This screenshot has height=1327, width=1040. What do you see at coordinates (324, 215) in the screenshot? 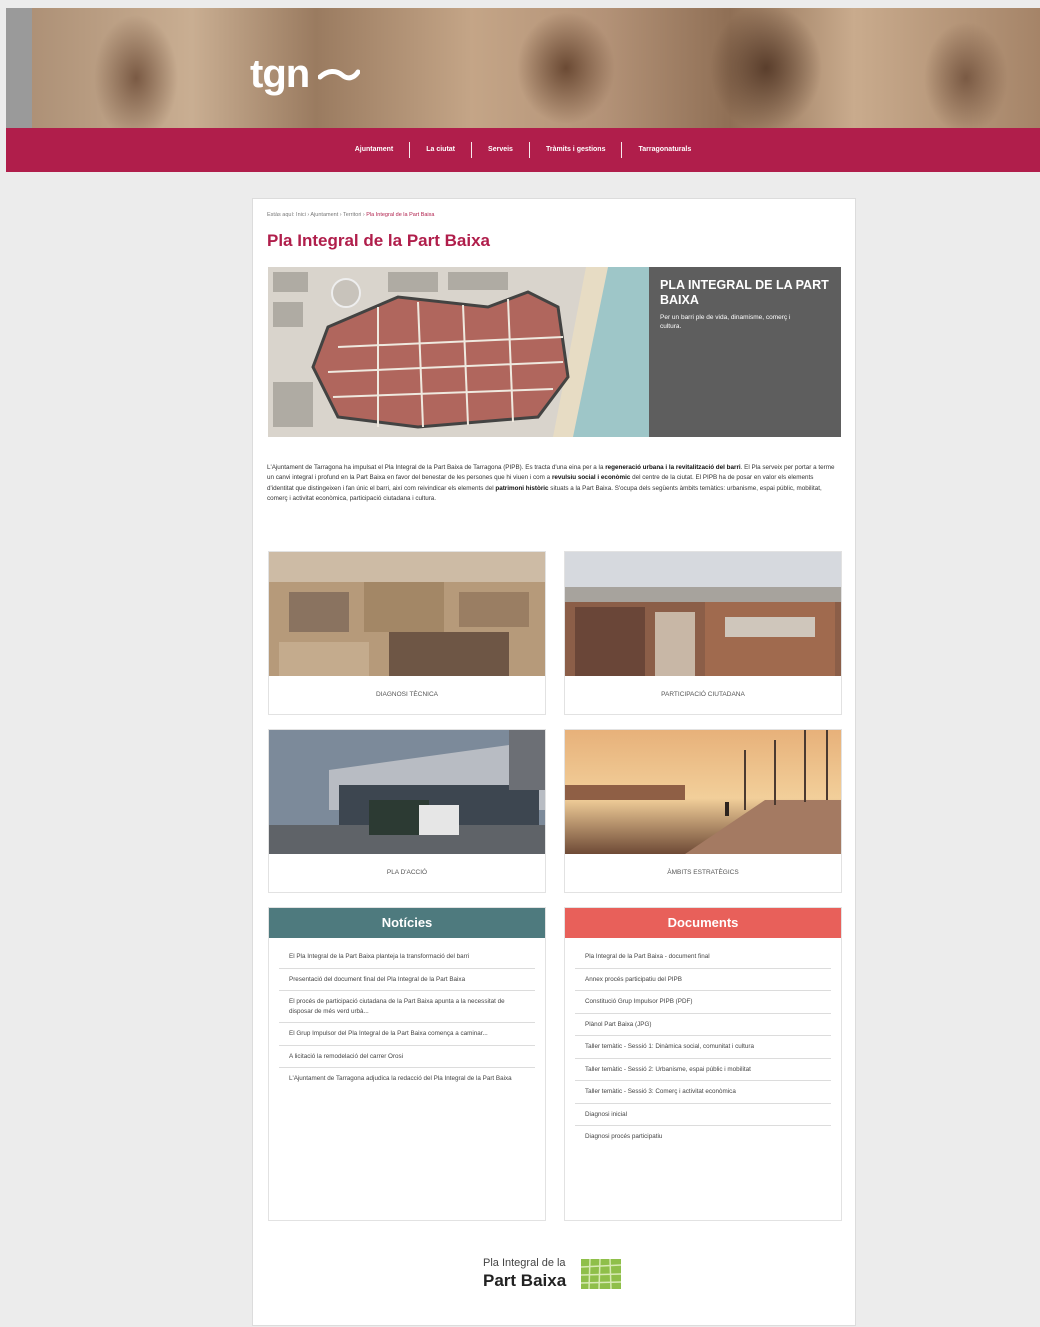
I see `breadcrumb-ajuntament: Ajuntament` at bounding box center [324, 215].